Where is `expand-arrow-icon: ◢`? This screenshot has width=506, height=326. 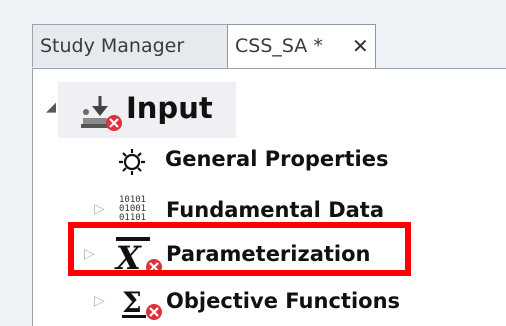
expand-arrow-icon: ◢ is located at coordinates (51, 107).